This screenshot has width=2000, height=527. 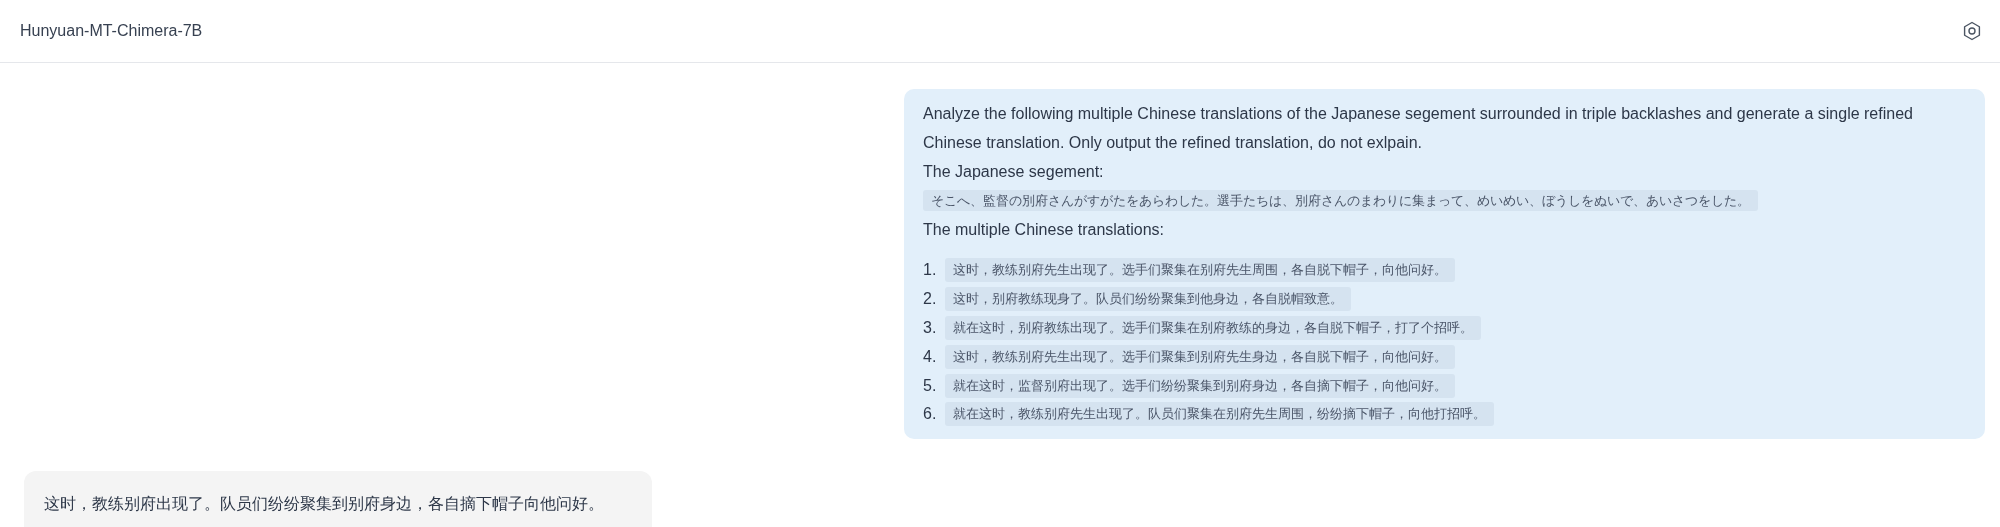 I want to click on message-text: The multiple Chinese translations:, so click(x=1044, y=230).